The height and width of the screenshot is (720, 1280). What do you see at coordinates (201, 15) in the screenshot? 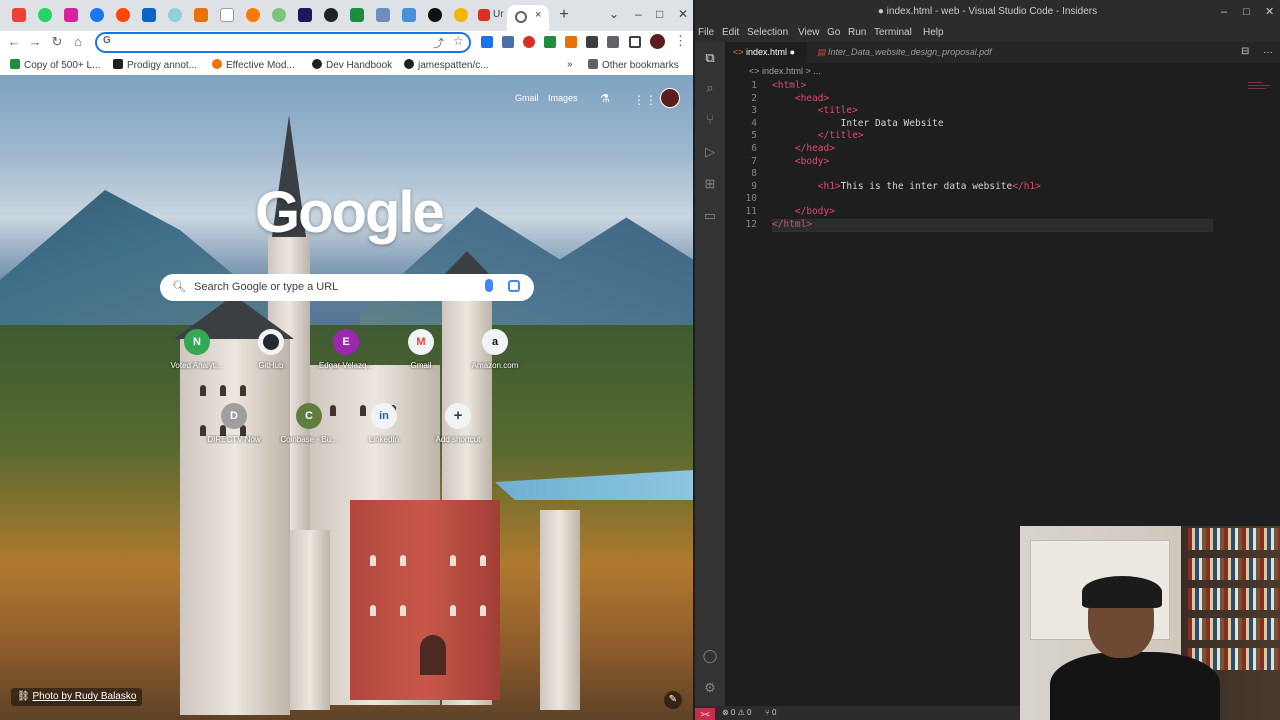
I see `tab-chart-favicon-icon` at bounding box center [201, 15].